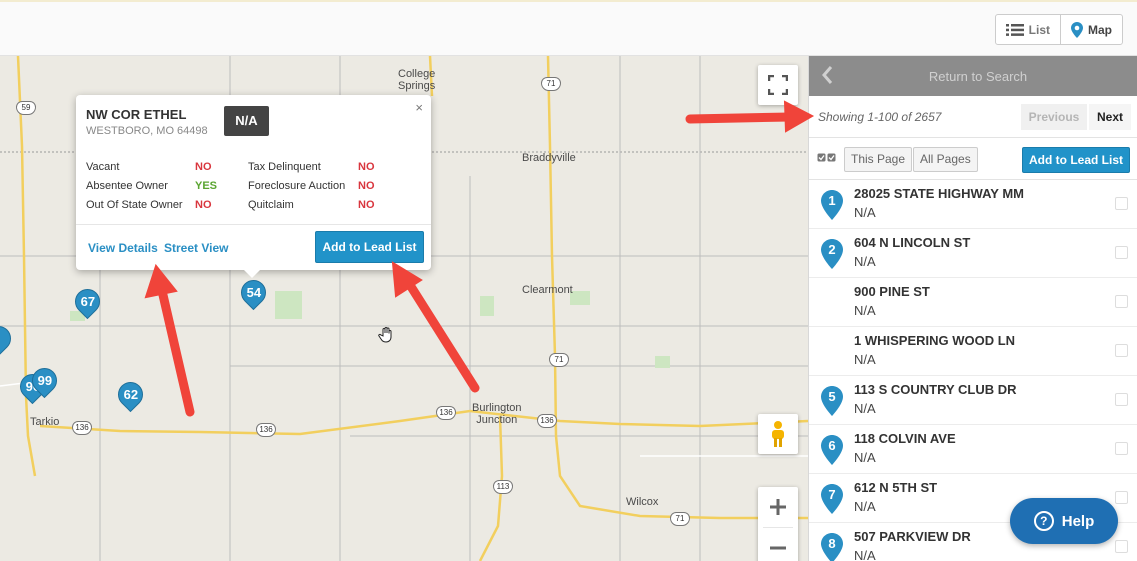  What do you see at coordinates (568, 28) in the screenshot?
I see `top-toolbar: List Map` at bounding box center [568, 28].